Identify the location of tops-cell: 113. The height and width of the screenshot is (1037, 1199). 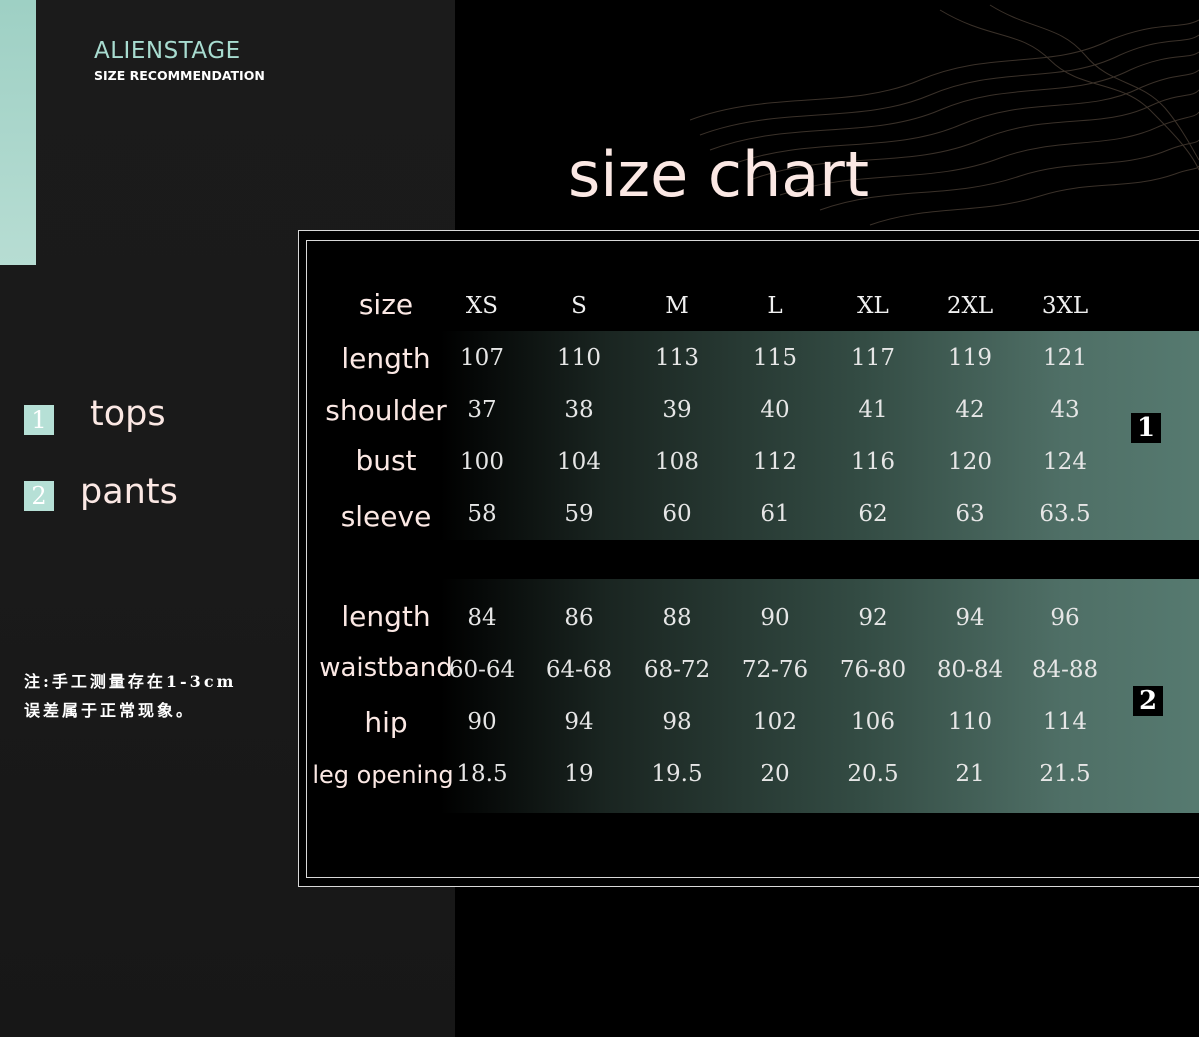
(677, 358).